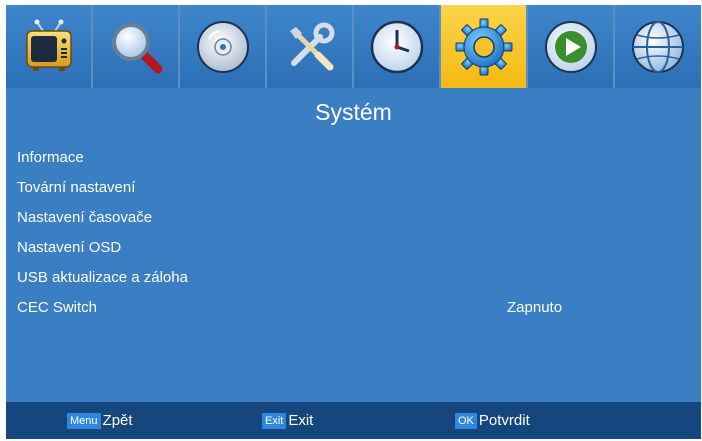  What do you see at coordinates (50, 157) in the screenshot?
I see `menu-item-label: Informace` at bounding box center [50, 157].